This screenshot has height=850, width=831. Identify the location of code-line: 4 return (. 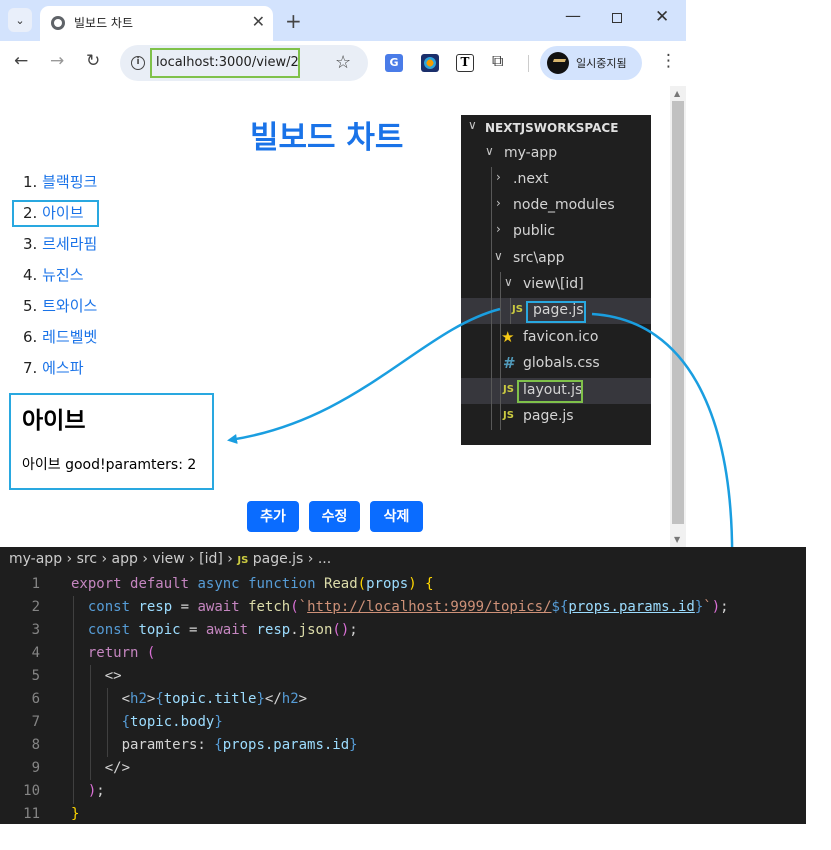
(403, 653).